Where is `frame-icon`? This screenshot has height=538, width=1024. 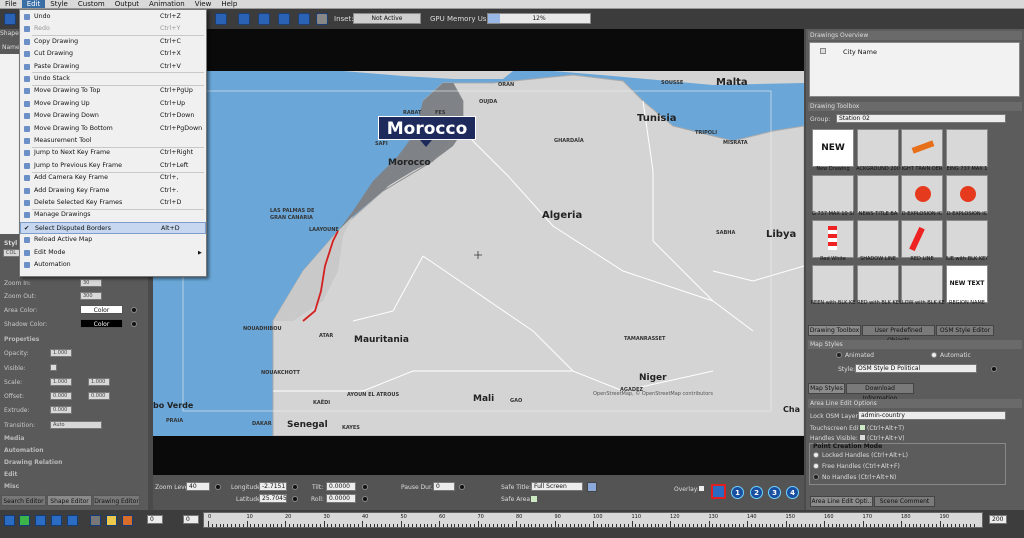
frame-icon is located at coordinates (244, 19).